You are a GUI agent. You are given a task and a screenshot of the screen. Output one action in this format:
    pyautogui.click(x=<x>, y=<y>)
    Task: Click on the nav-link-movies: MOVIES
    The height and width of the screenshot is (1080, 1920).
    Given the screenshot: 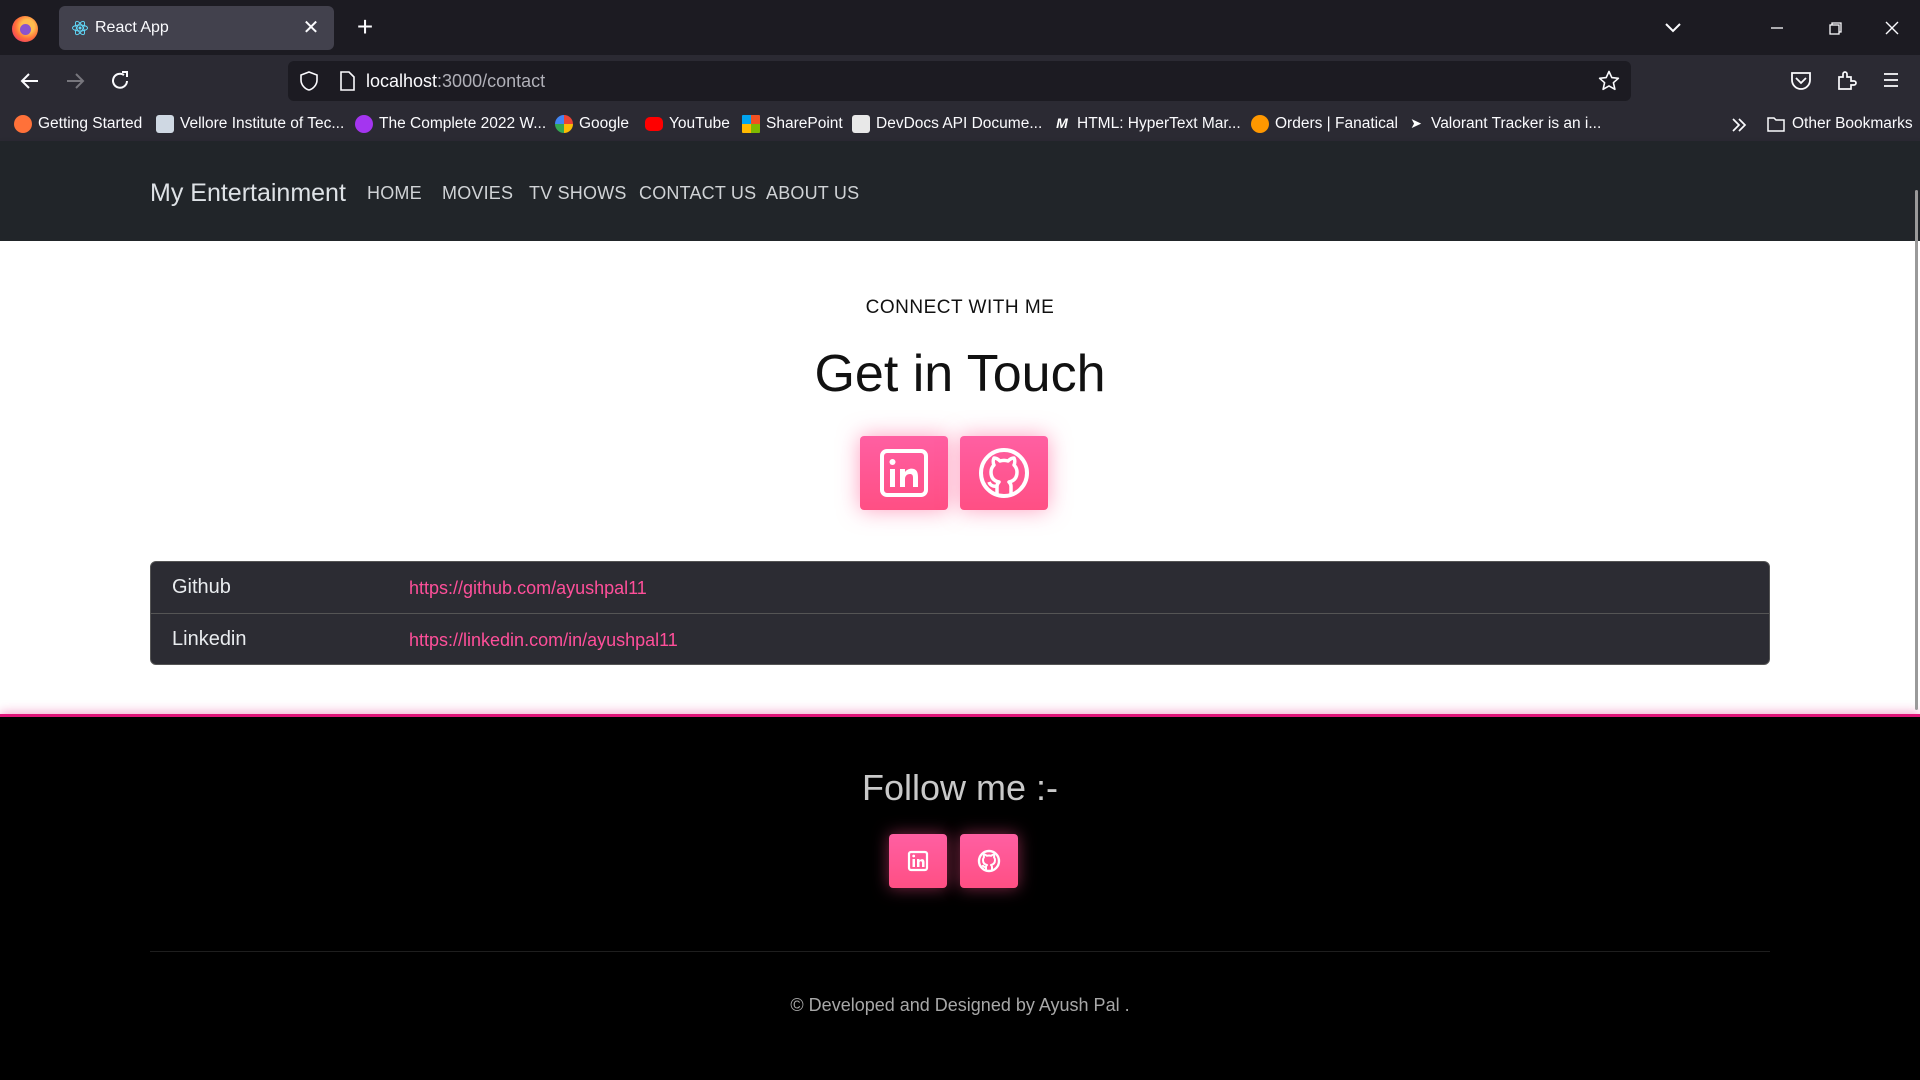 What is the action you would take?
    pyautogui.click(x=477, y=193)
    